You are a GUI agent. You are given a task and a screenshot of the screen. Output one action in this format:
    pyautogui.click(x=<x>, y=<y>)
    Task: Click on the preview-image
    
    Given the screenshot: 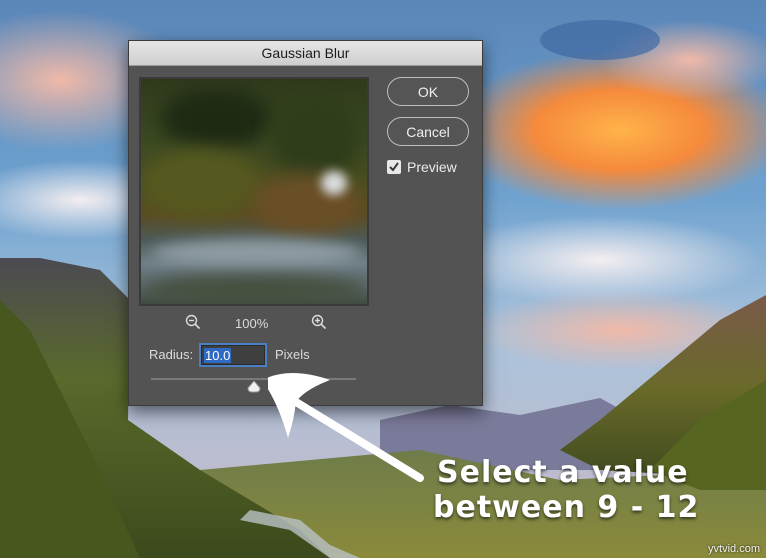 What is the action you would take?
    pyautogui.click(x=254, y=191)
    